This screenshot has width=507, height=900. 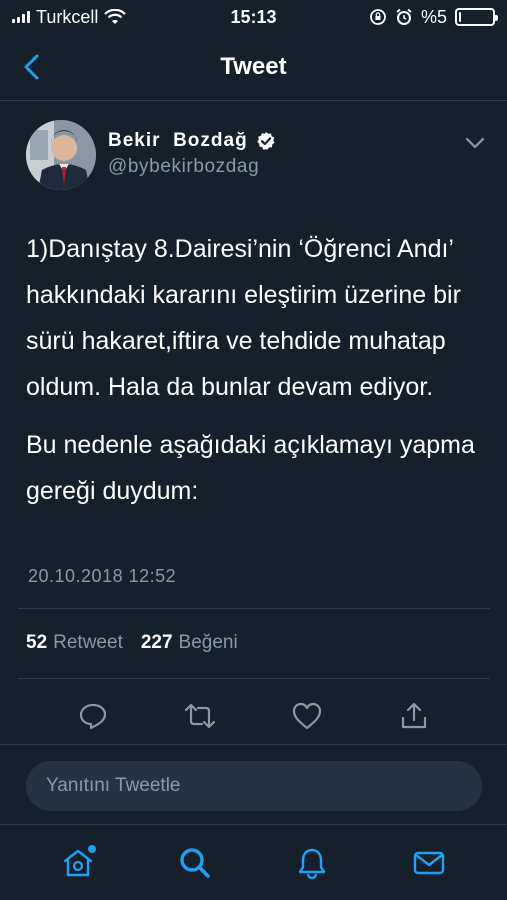 I want to click on tweet-actions, so click(x=253, y=716).